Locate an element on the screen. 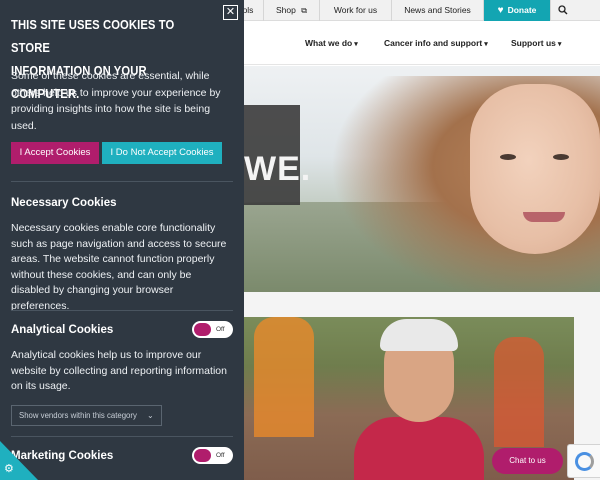 Image resolution: width=600 pixels, height=480 pixels. nav-label: Cancer info and support is located at coordinates (433, 43).